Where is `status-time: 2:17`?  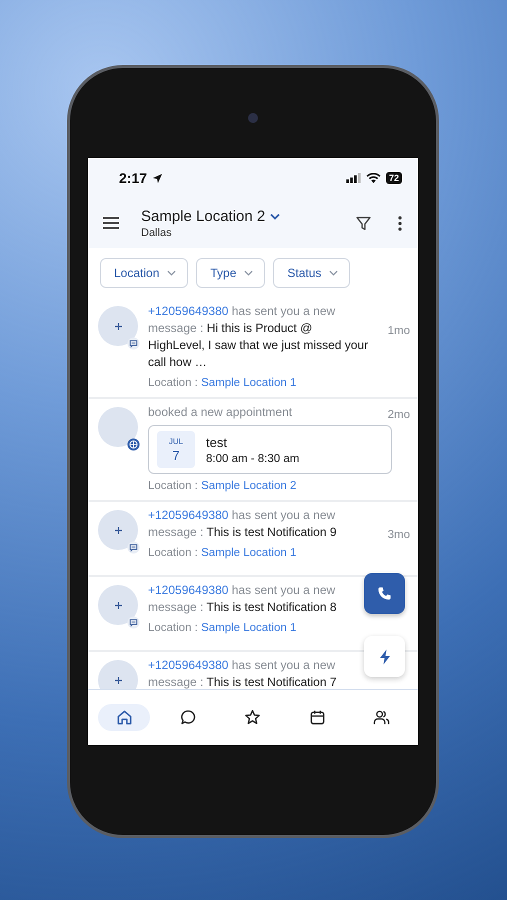
status-time: 2:17 is located at coordinates (133, 178).